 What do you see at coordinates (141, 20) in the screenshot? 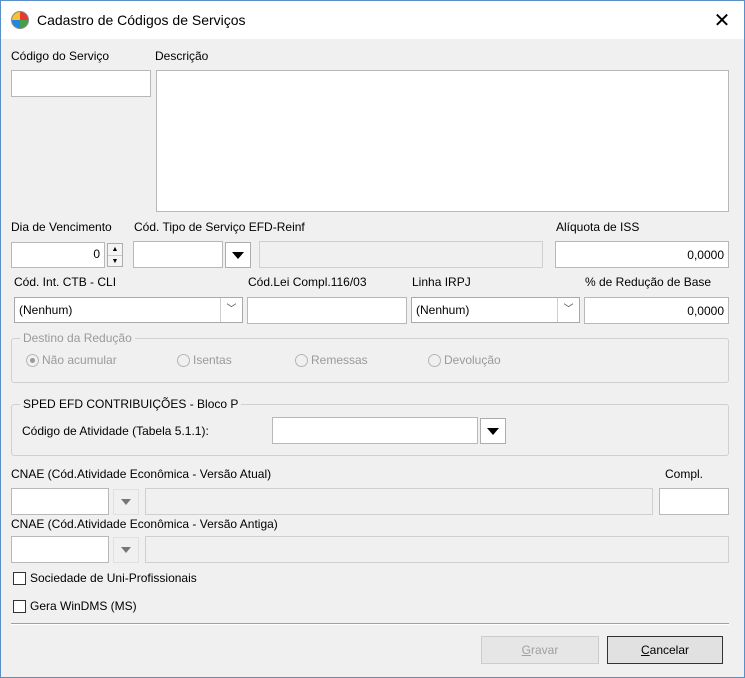
I see `window-title: Cadastro de Códigos de Serviços` at bounding box center [141, 20].